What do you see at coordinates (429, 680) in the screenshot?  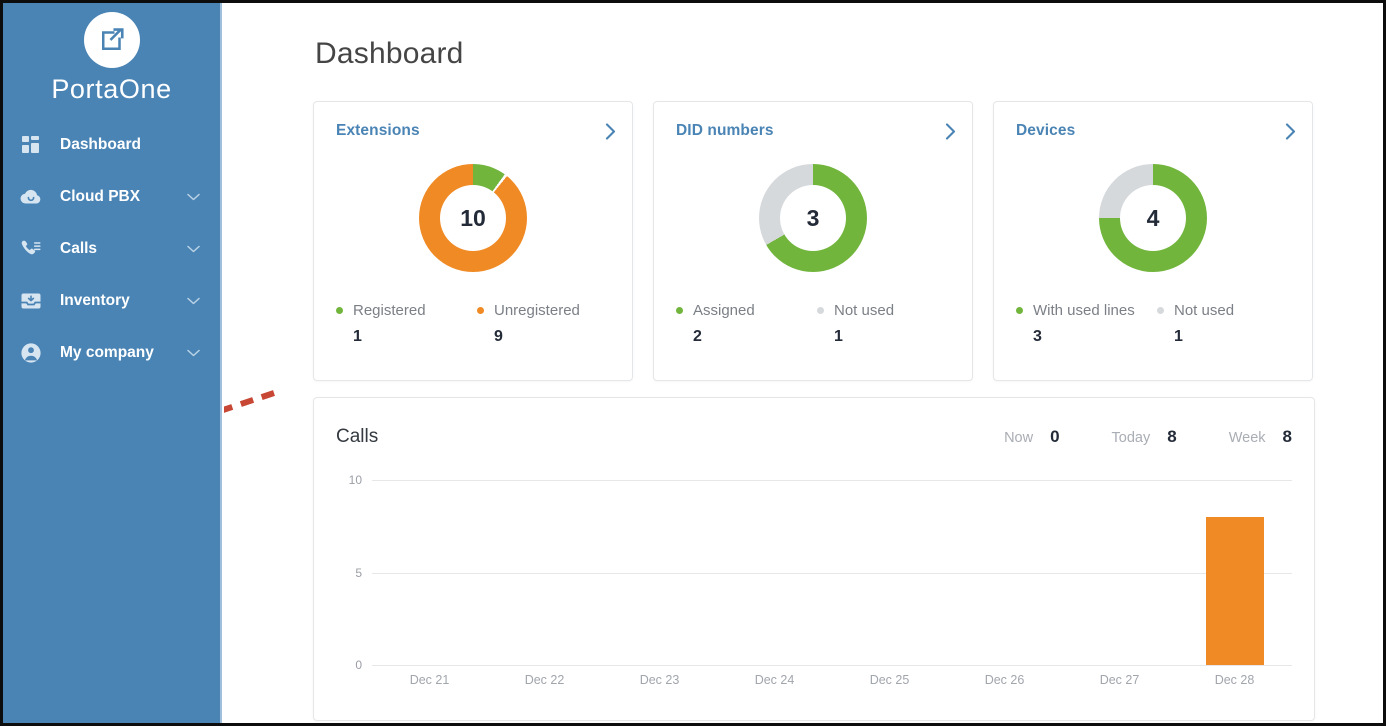 I see `chart-x-tick-label: Dec 21` at bounding box center [429, 680].